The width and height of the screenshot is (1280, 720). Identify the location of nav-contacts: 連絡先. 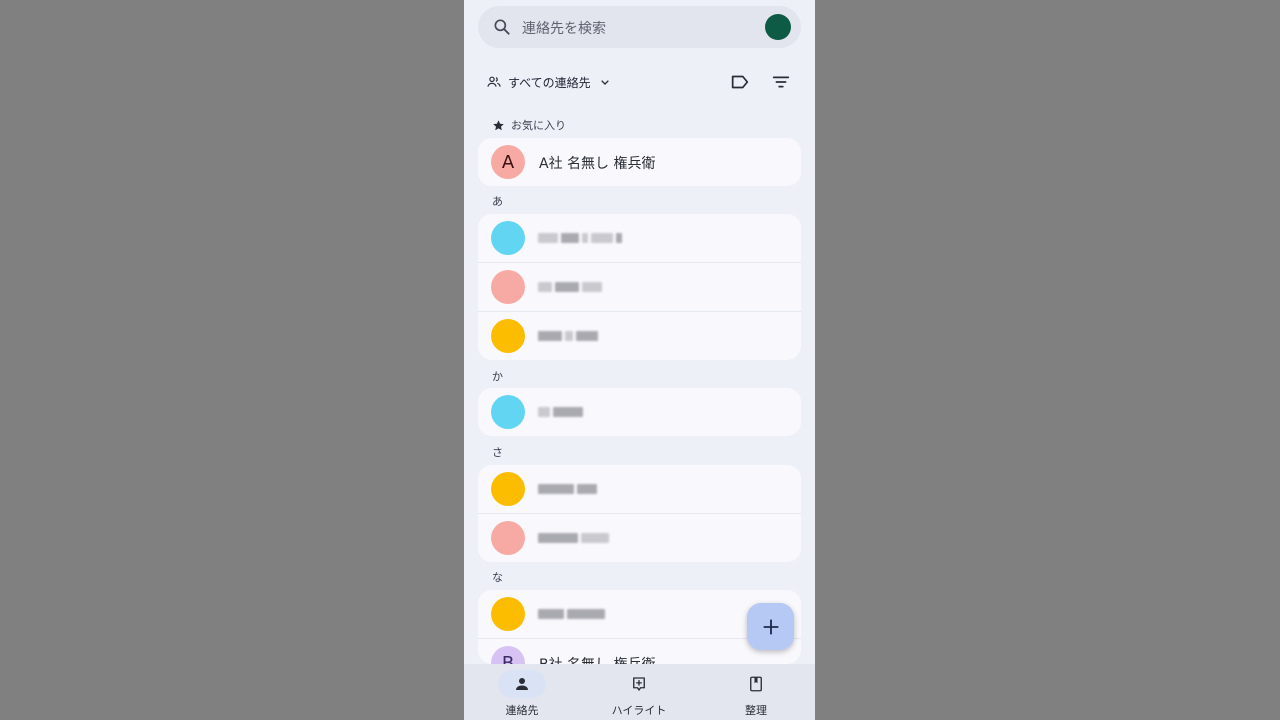
(522, 694).